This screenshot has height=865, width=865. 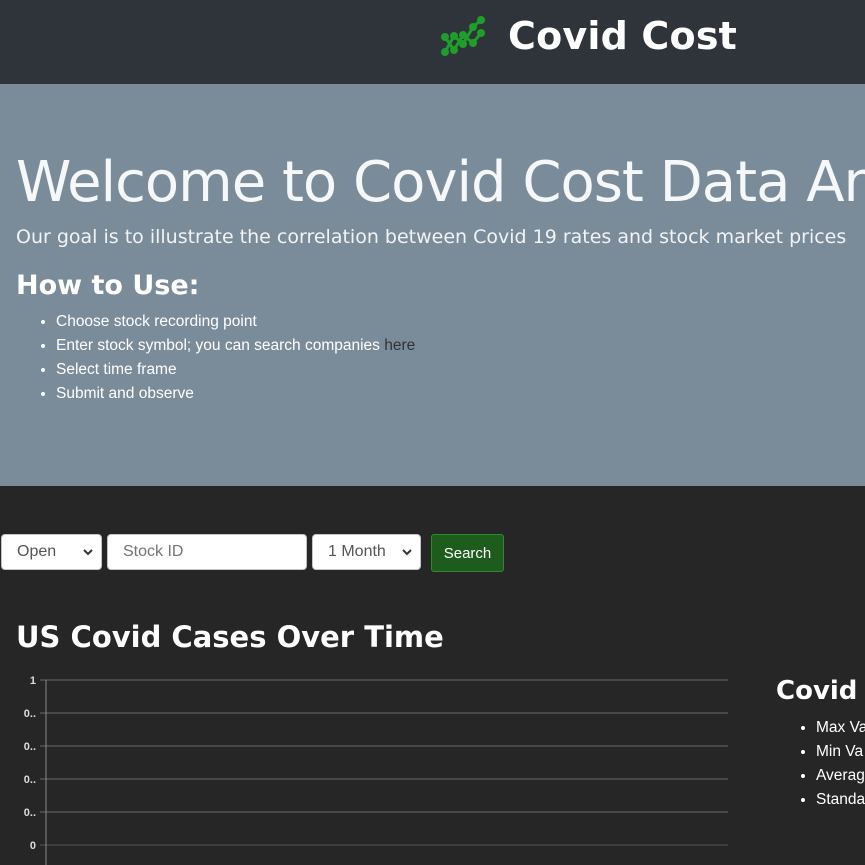 I want to click on time-frame-select: 1 Month, so click(x=366, y=552).